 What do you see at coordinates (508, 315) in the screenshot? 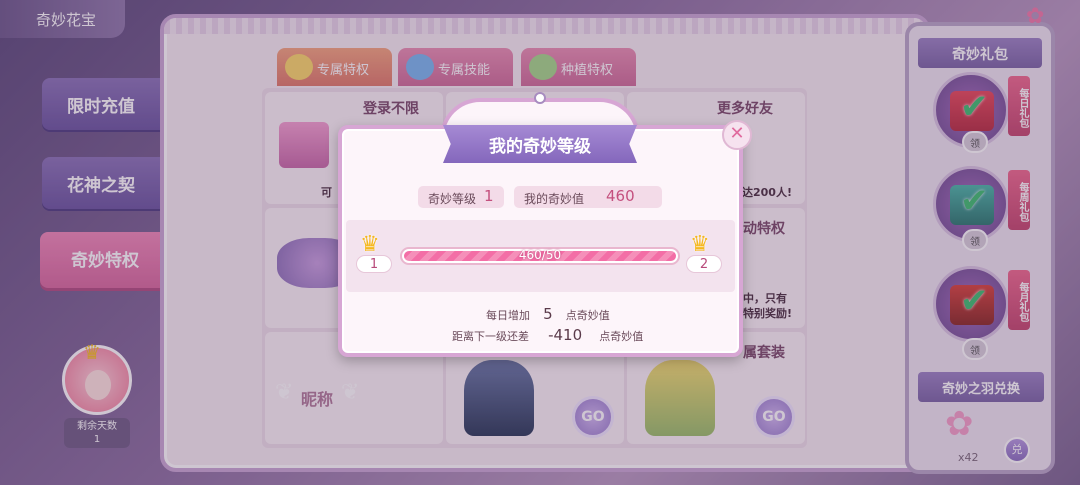
I see `daily-prefix: 每日增加` at bounding box center [508, 315].